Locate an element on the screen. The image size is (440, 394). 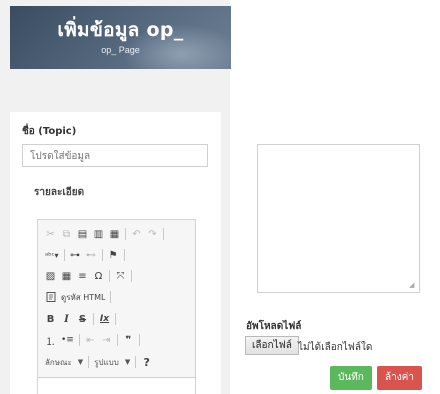
file-status-text: ไม่ได้เลือกไฟล์ใด is located at coordinates (335, 347).